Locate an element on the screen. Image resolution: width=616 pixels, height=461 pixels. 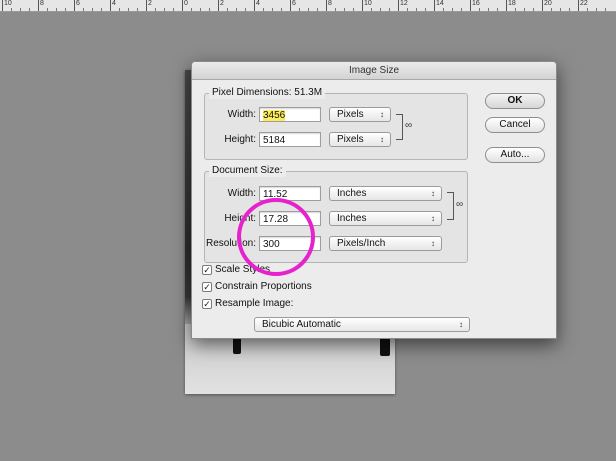
pixel-height-input: 5184 is located at coordinates (290, 139).